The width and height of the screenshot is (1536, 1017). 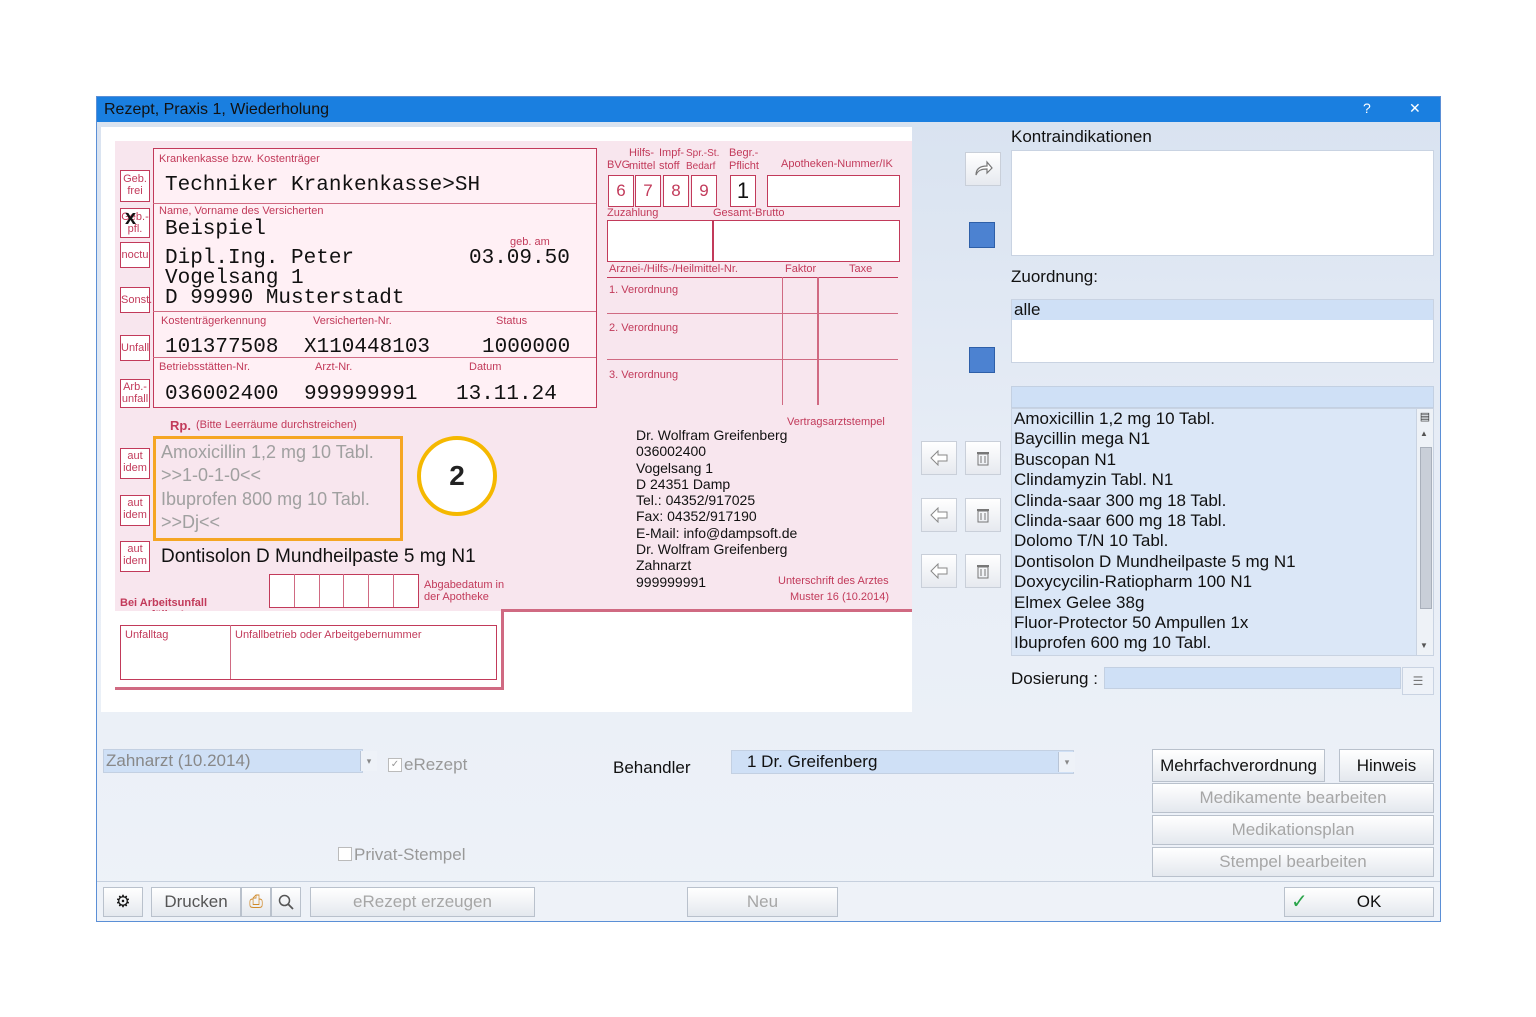 I want to click on redo-arrow-icon, so click(x=984, y=168).